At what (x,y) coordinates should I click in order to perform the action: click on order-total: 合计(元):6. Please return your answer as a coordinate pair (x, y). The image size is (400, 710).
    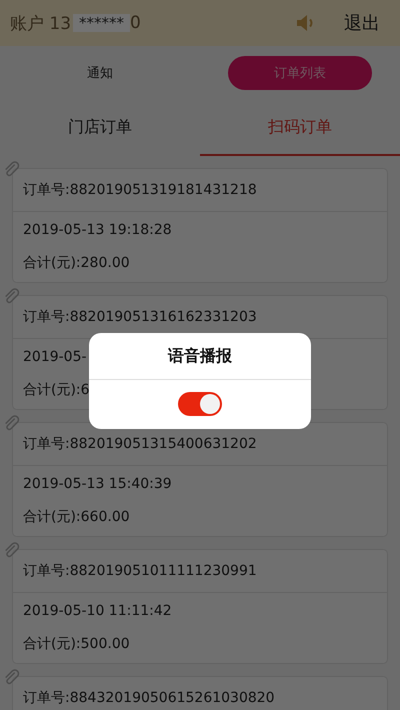
    Looking at the image, I should click on (56, 390).